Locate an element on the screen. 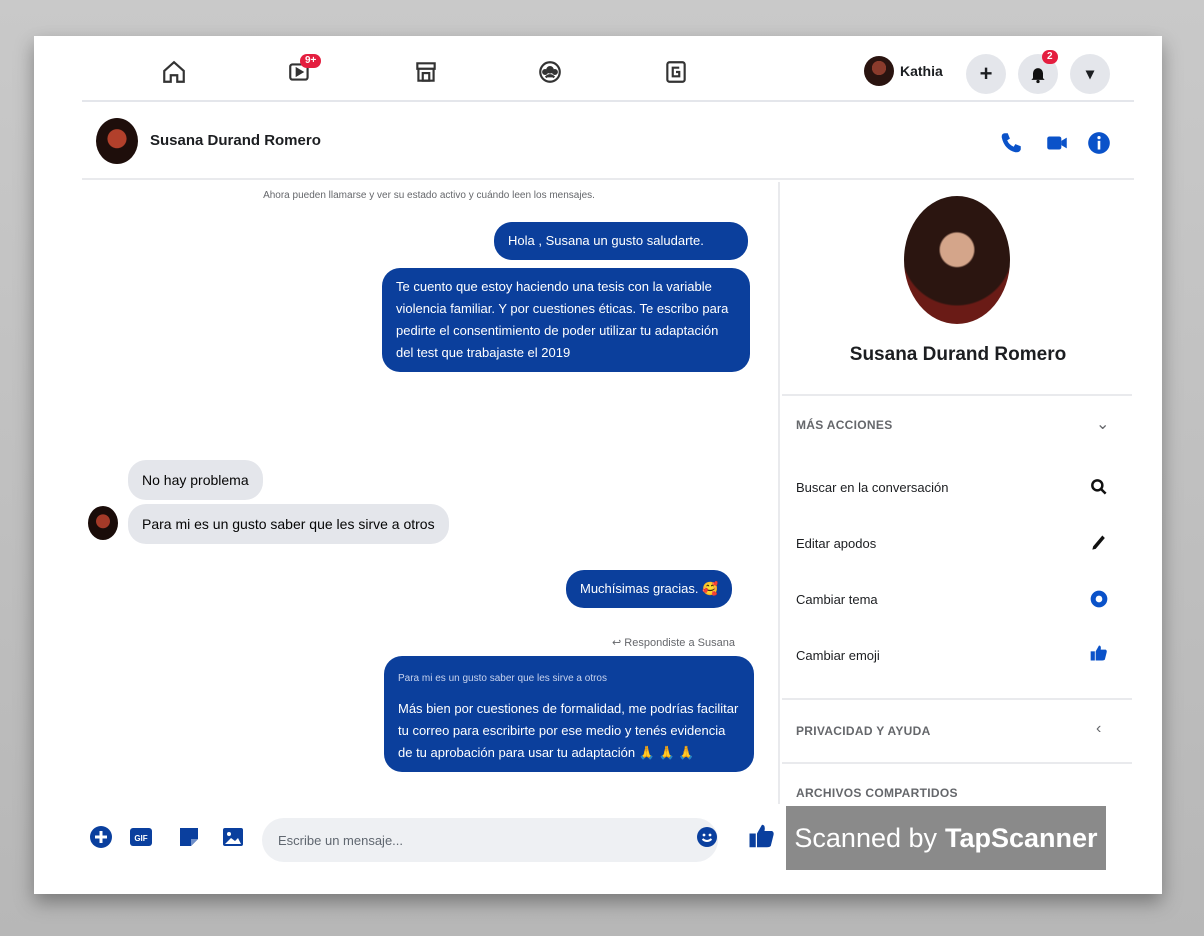 The width and height of the screenshot is (1204, 936). conversation-header: Susana Durand Romero is located at coordinates (608, 142).